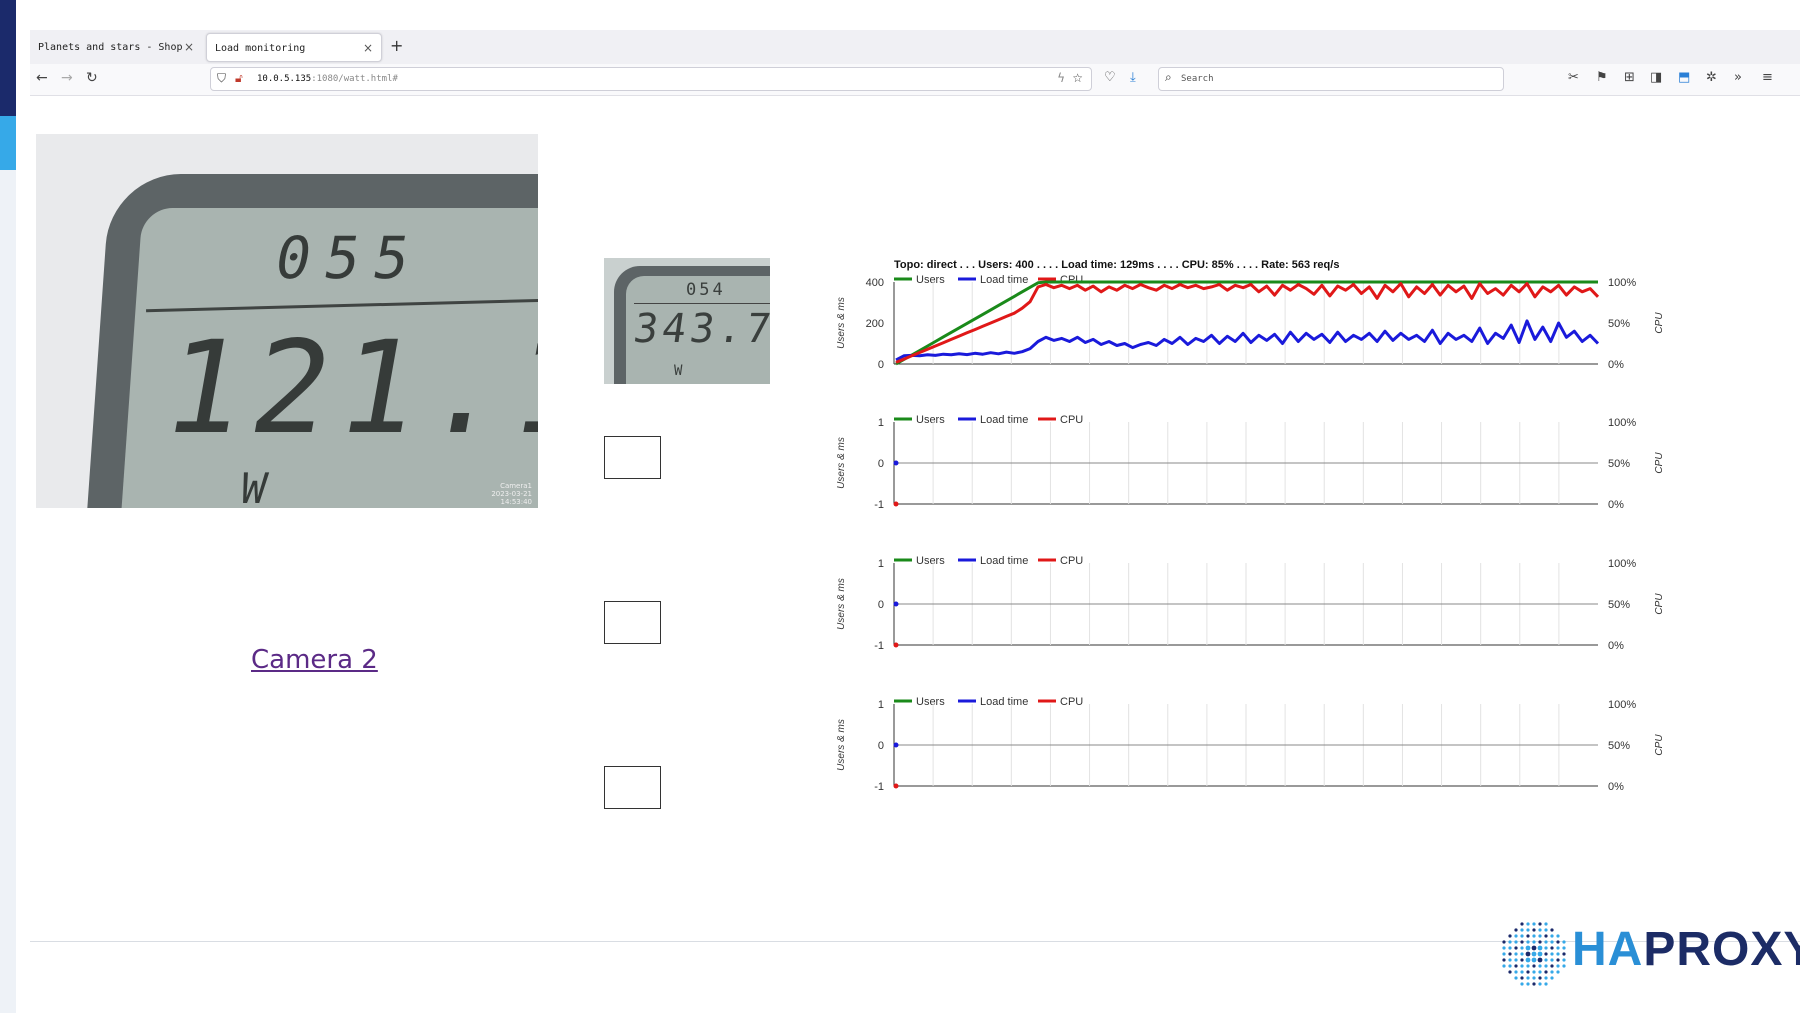 Image resolution: width=1800 pixels, height=1013 pixels. Describe the element at coordinates (1656, 77) in the screenshot. I see `sidebar-icon: ◨` at that location.